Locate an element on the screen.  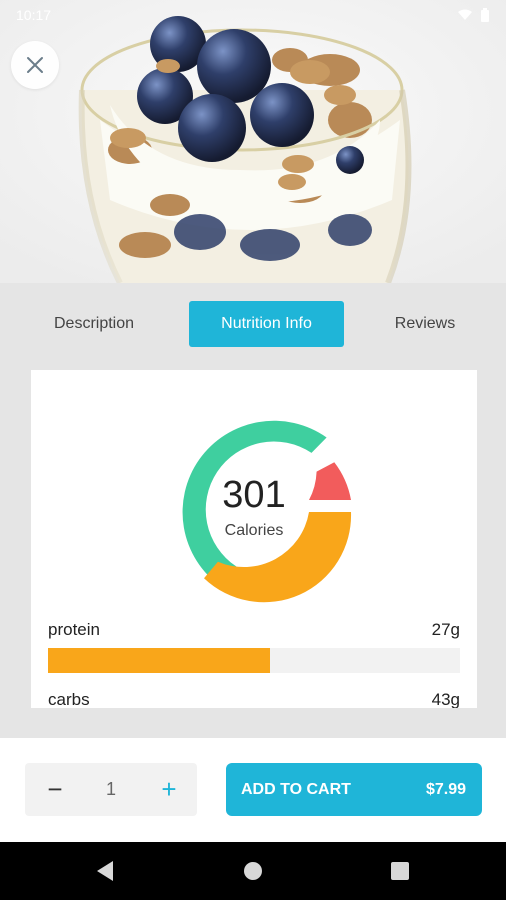
status-icons is located at coordinates (474, 15).